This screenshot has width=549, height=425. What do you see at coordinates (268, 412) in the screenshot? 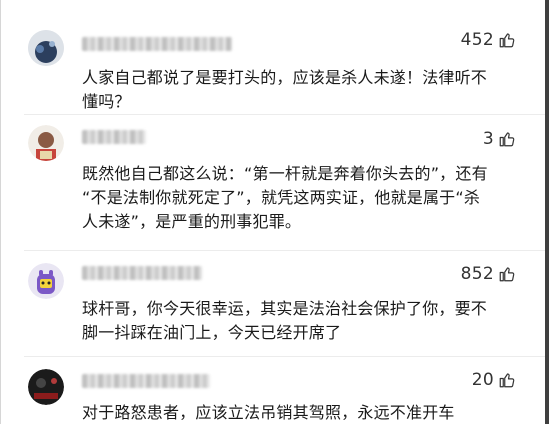
I see `comment-text: 对于路怒患者，应该立法吊销其驾照，永远不准开车` at bounding box center [268, 412].